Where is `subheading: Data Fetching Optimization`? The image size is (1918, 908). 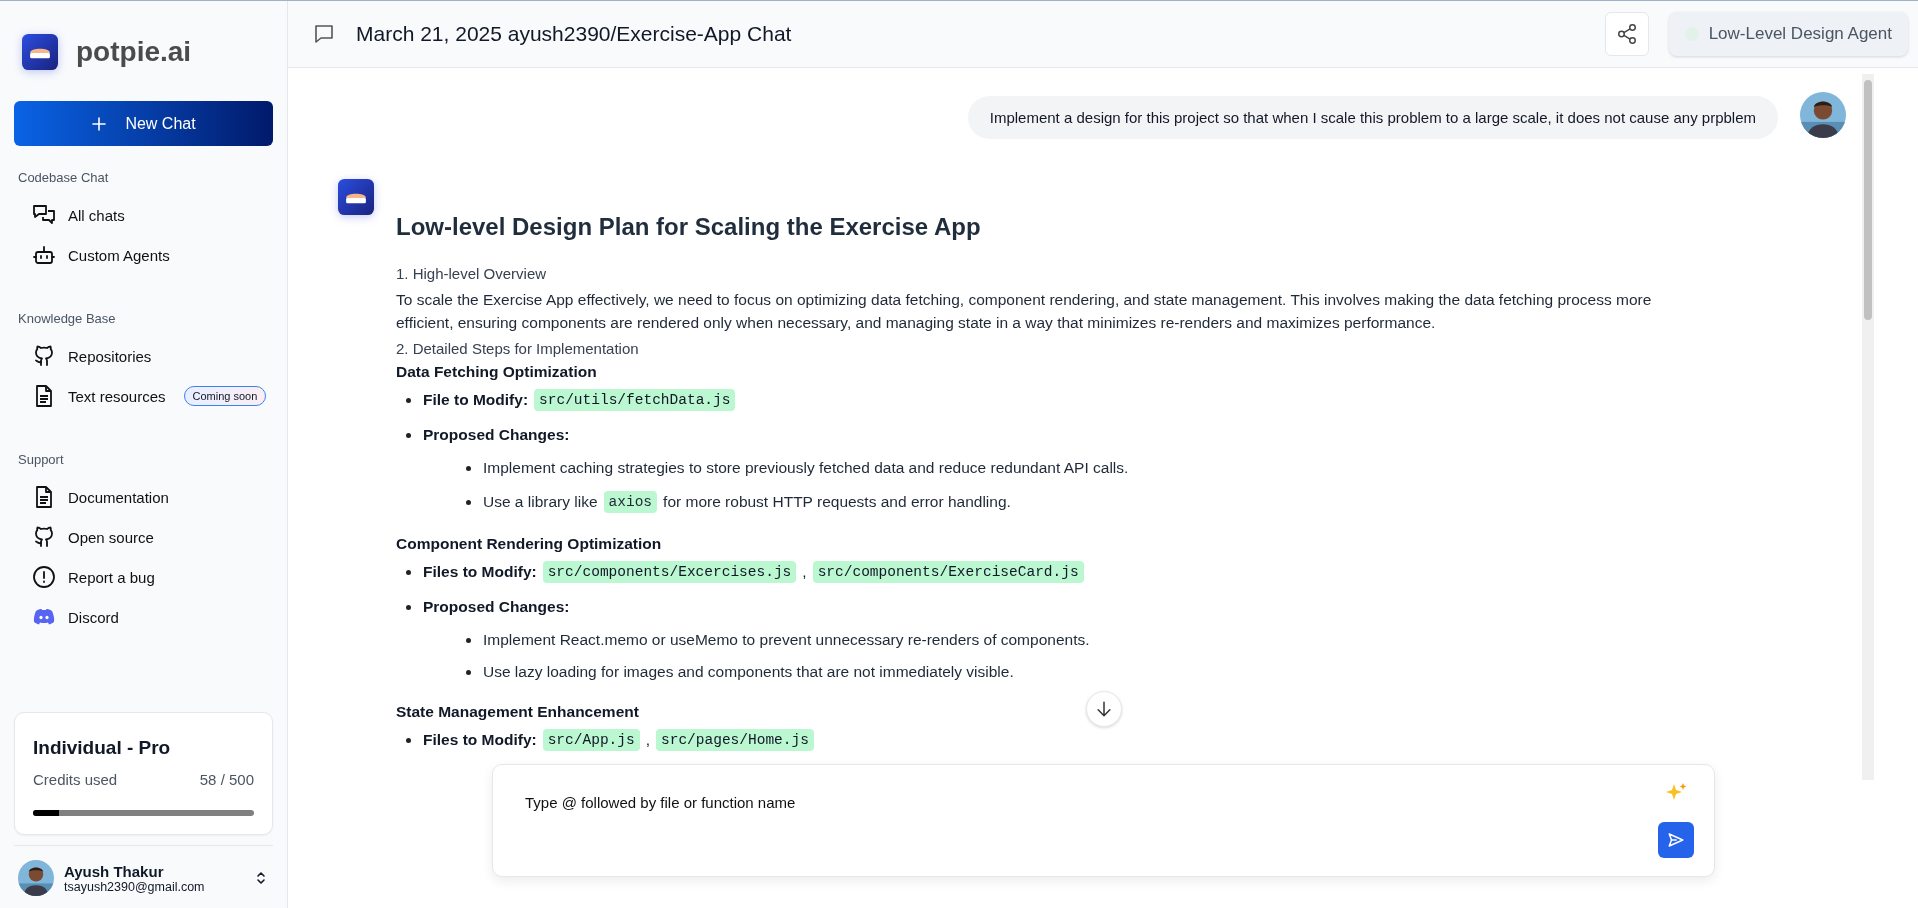
subheading: Data Fetching Optimization is located at coordinates (496, 372).